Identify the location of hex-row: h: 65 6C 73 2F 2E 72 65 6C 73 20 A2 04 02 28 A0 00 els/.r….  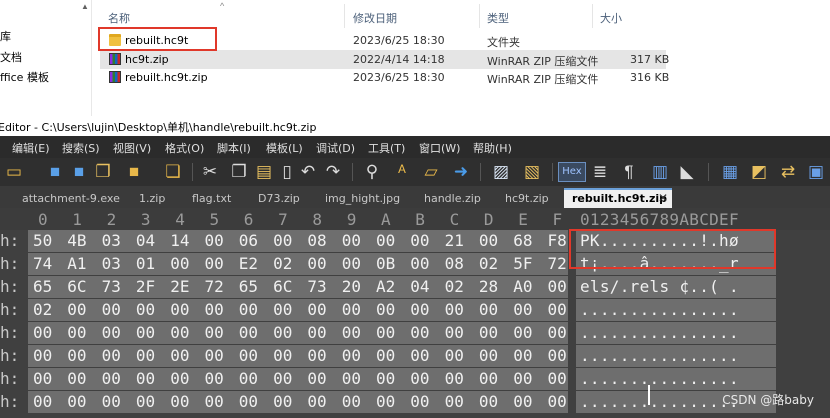
(415, 287).